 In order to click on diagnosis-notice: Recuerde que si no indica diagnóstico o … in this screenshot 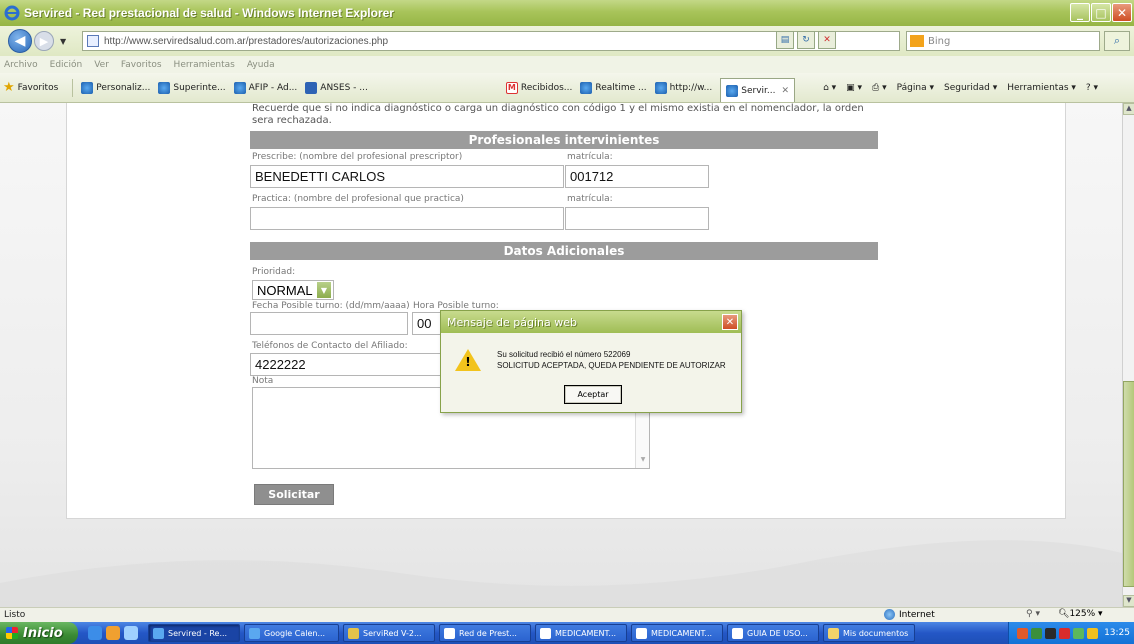, I will do `click(558, 114)`.